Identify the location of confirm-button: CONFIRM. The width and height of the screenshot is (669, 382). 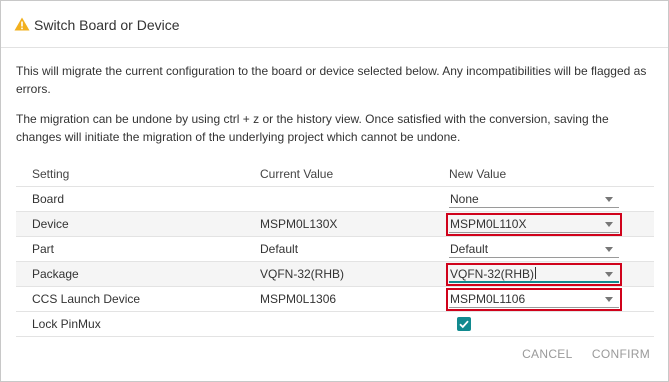
(621, 354).